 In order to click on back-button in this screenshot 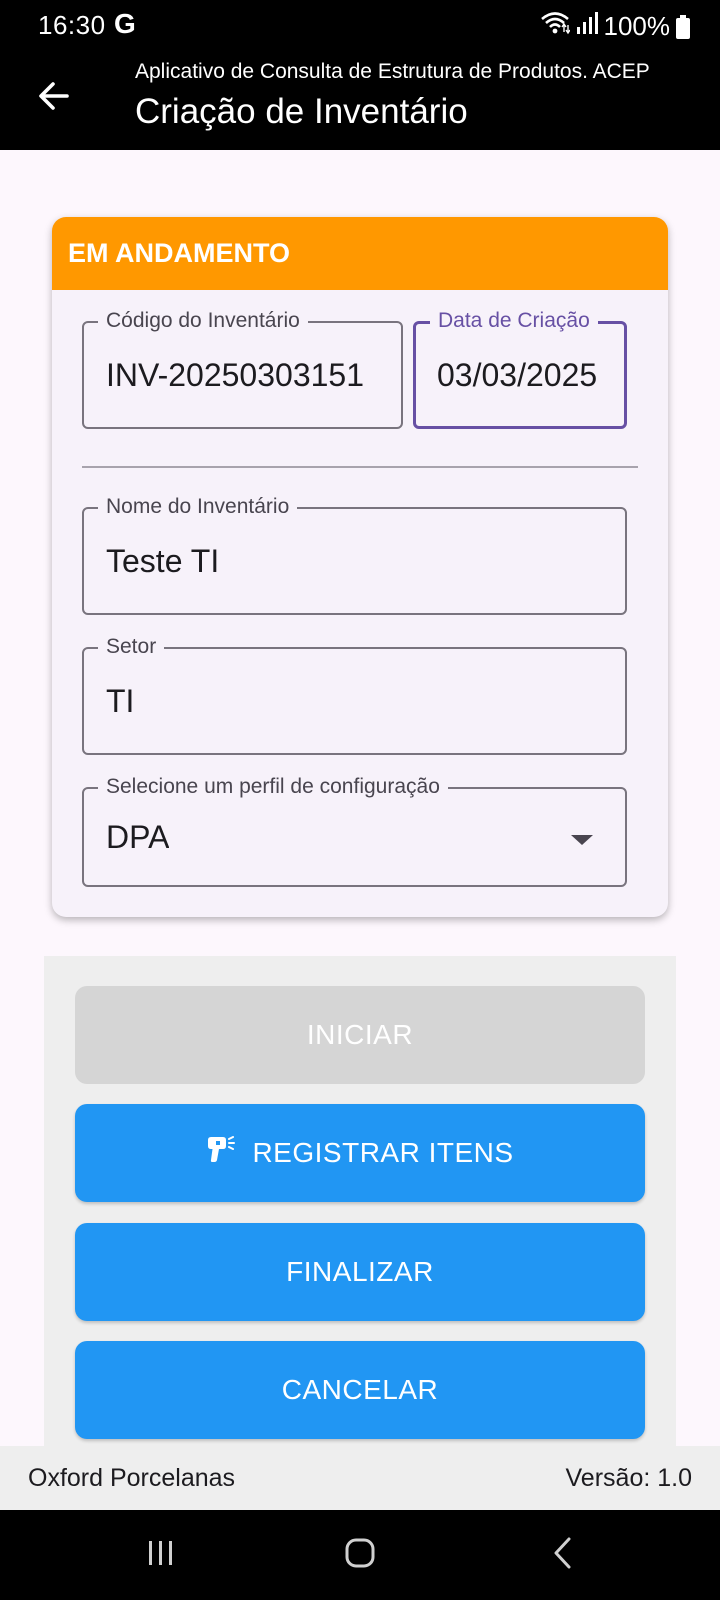, I will do `click(54, 98)`.